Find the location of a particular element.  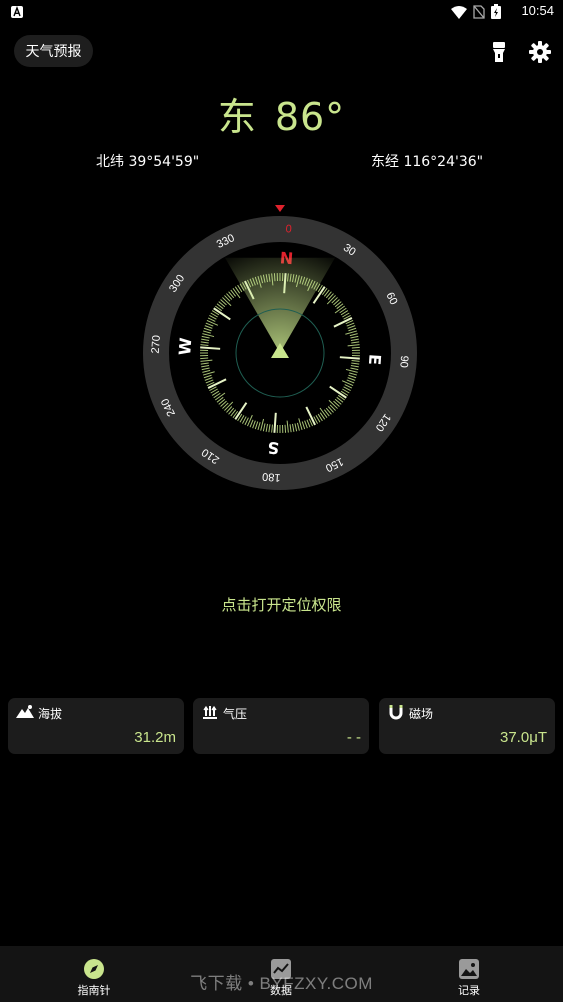

pressure-value: - - is located at coordinates (353, 737).